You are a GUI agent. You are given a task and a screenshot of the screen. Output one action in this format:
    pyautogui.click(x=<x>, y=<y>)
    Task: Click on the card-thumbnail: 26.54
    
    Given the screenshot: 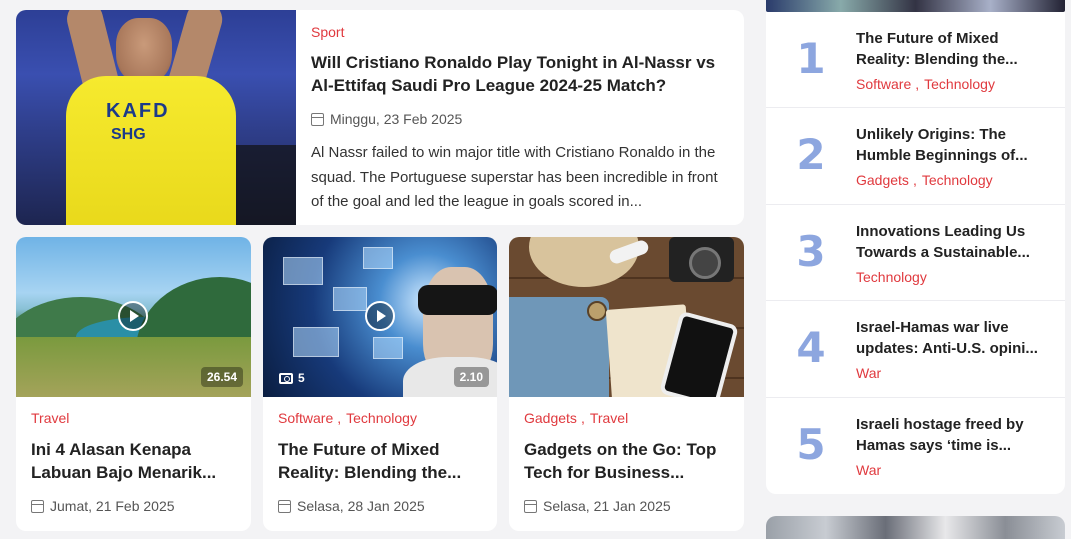 What is the action you would take?
    pyautogui.click(x=133, y=317)
    